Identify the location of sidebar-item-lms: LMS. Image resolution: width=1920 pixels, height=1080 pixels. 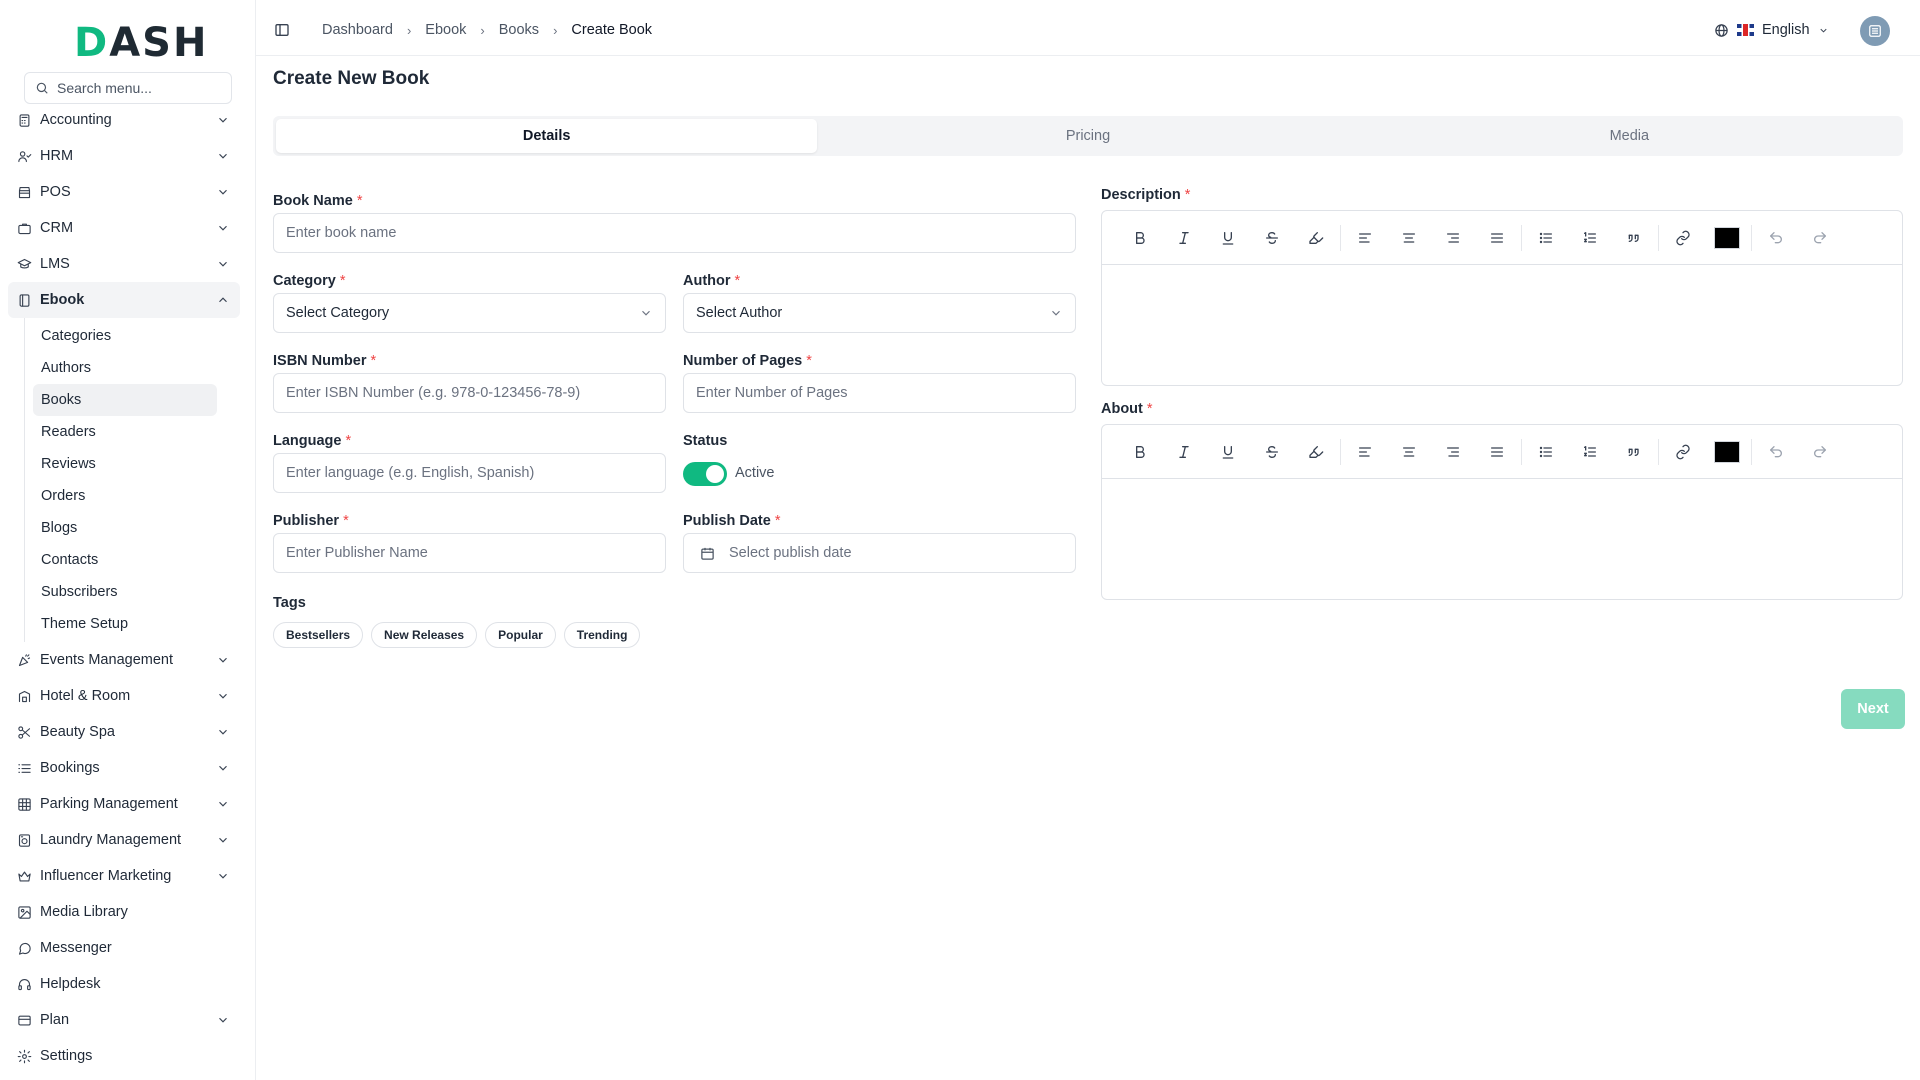
(124, 264).